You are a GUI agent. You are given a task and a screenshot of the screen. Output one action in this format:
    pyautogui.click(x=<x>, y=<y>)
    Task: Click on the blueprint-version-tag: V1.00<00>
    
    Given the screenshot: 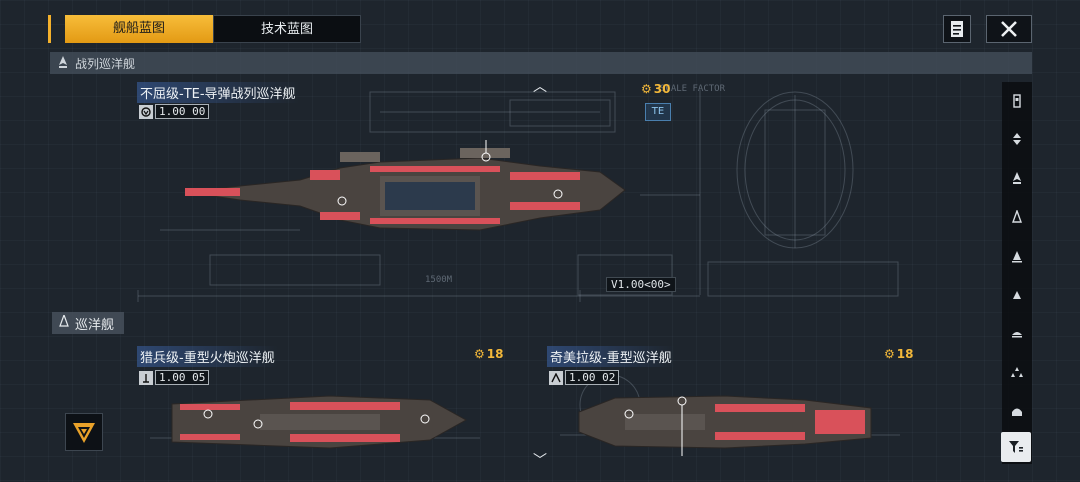 What is the action you would take?
    pyautogui.click(x=641, y=284)
    